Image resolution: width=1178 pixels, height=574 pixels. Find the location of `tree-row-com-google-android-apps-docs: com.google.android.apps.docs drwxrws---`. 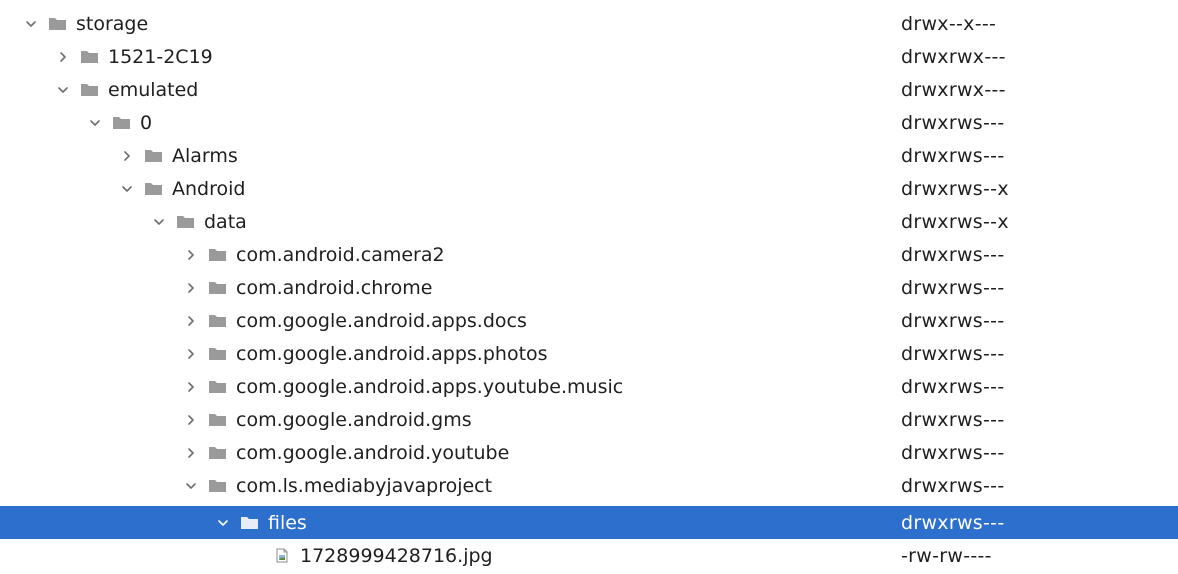

tree-row-com-google-android-apps-docs: com.google.android.apps.docs drwxrws--- is located at coordinates (589, 320).